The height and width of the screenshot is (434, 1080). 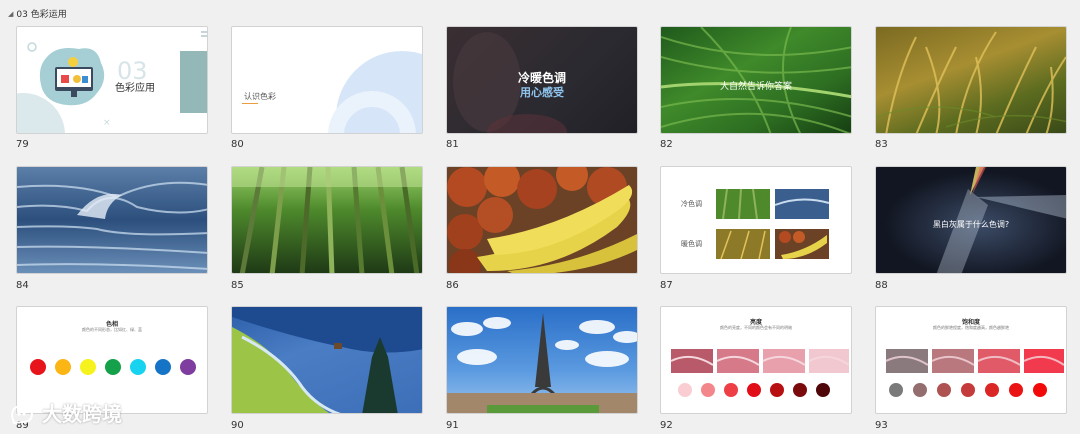 I want to click on slide-number: 87, so click(x=666, y=285).